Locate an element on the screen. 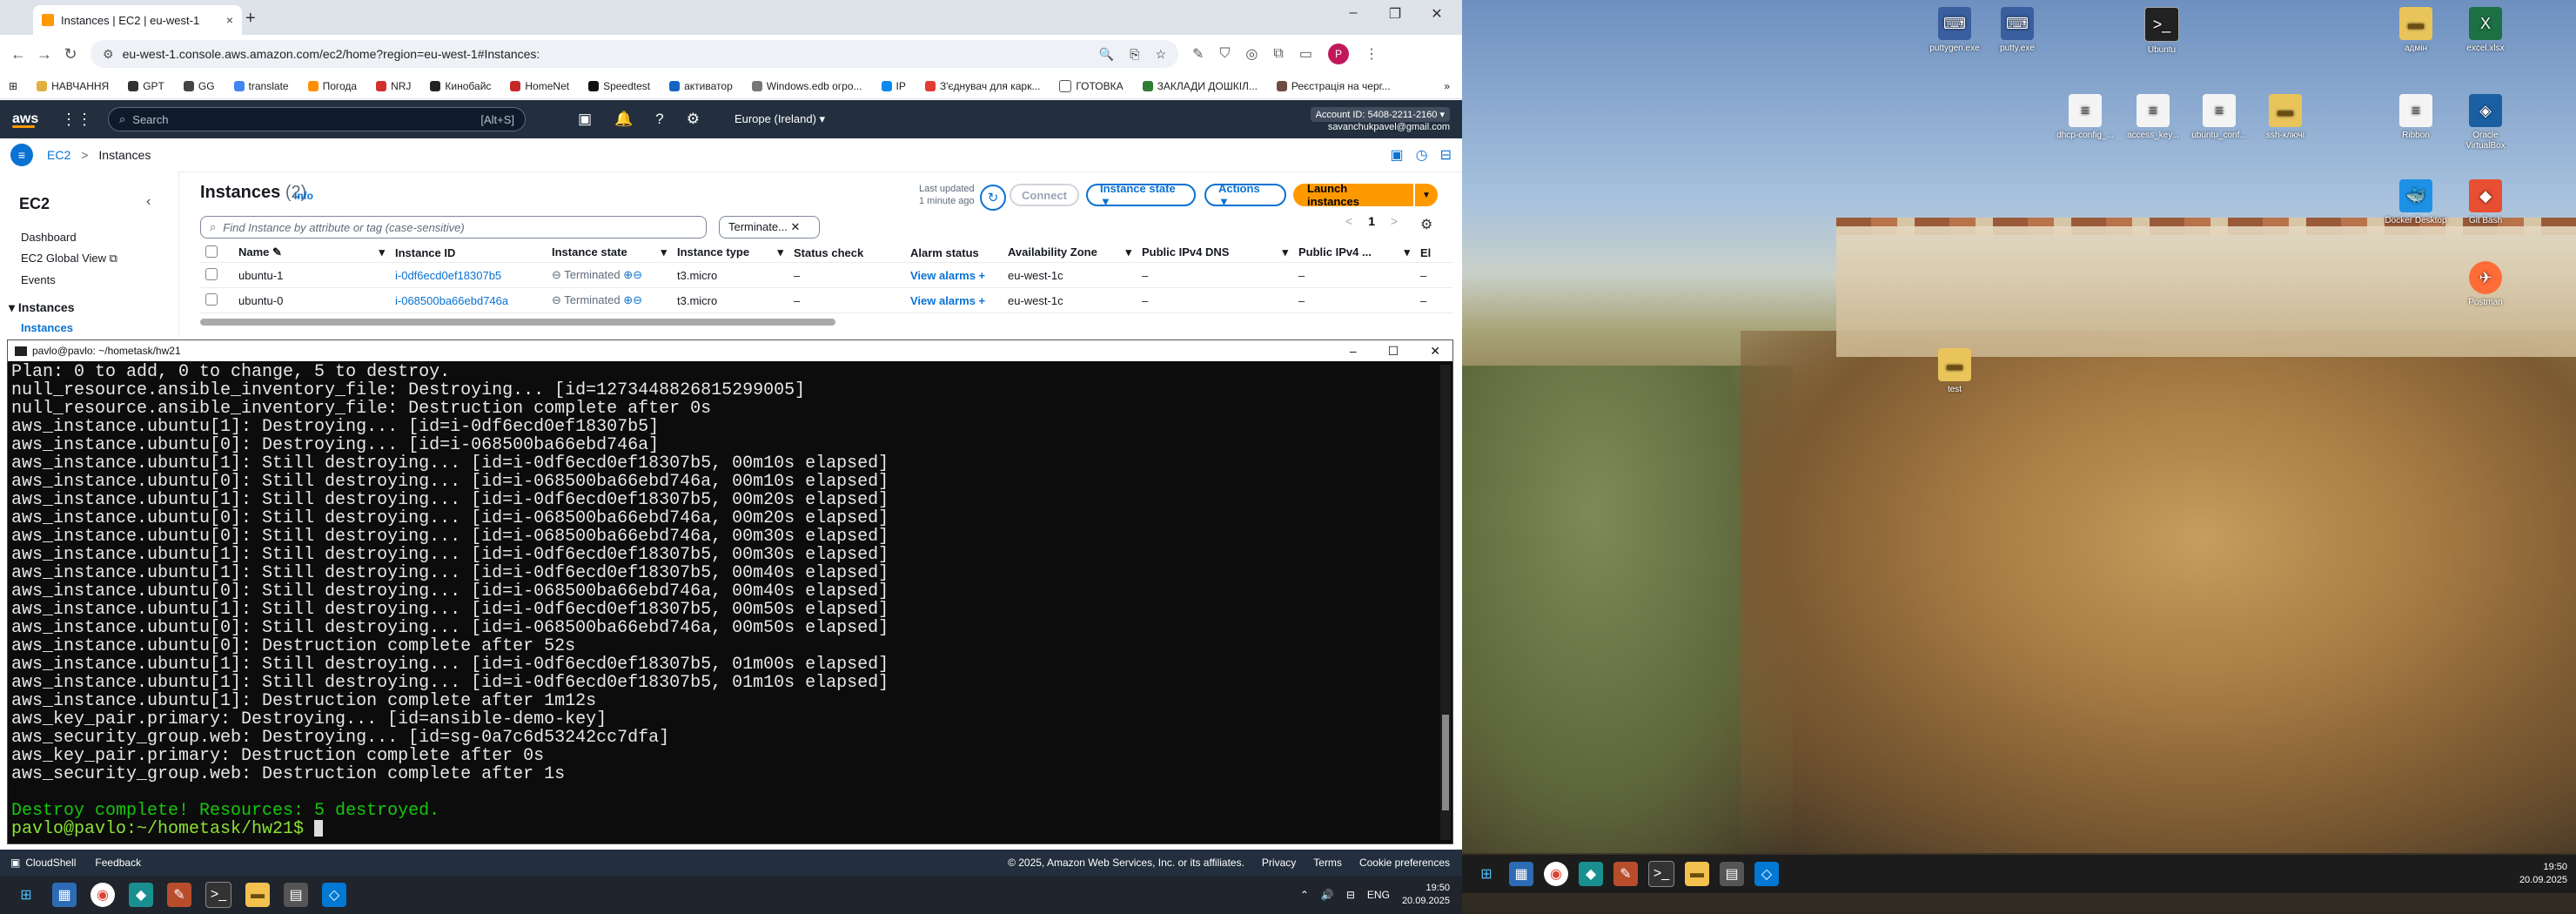 The image size is (2576, 914). column-header: Public IPv4 ... ▾ is located at coordinates (1354, 253).